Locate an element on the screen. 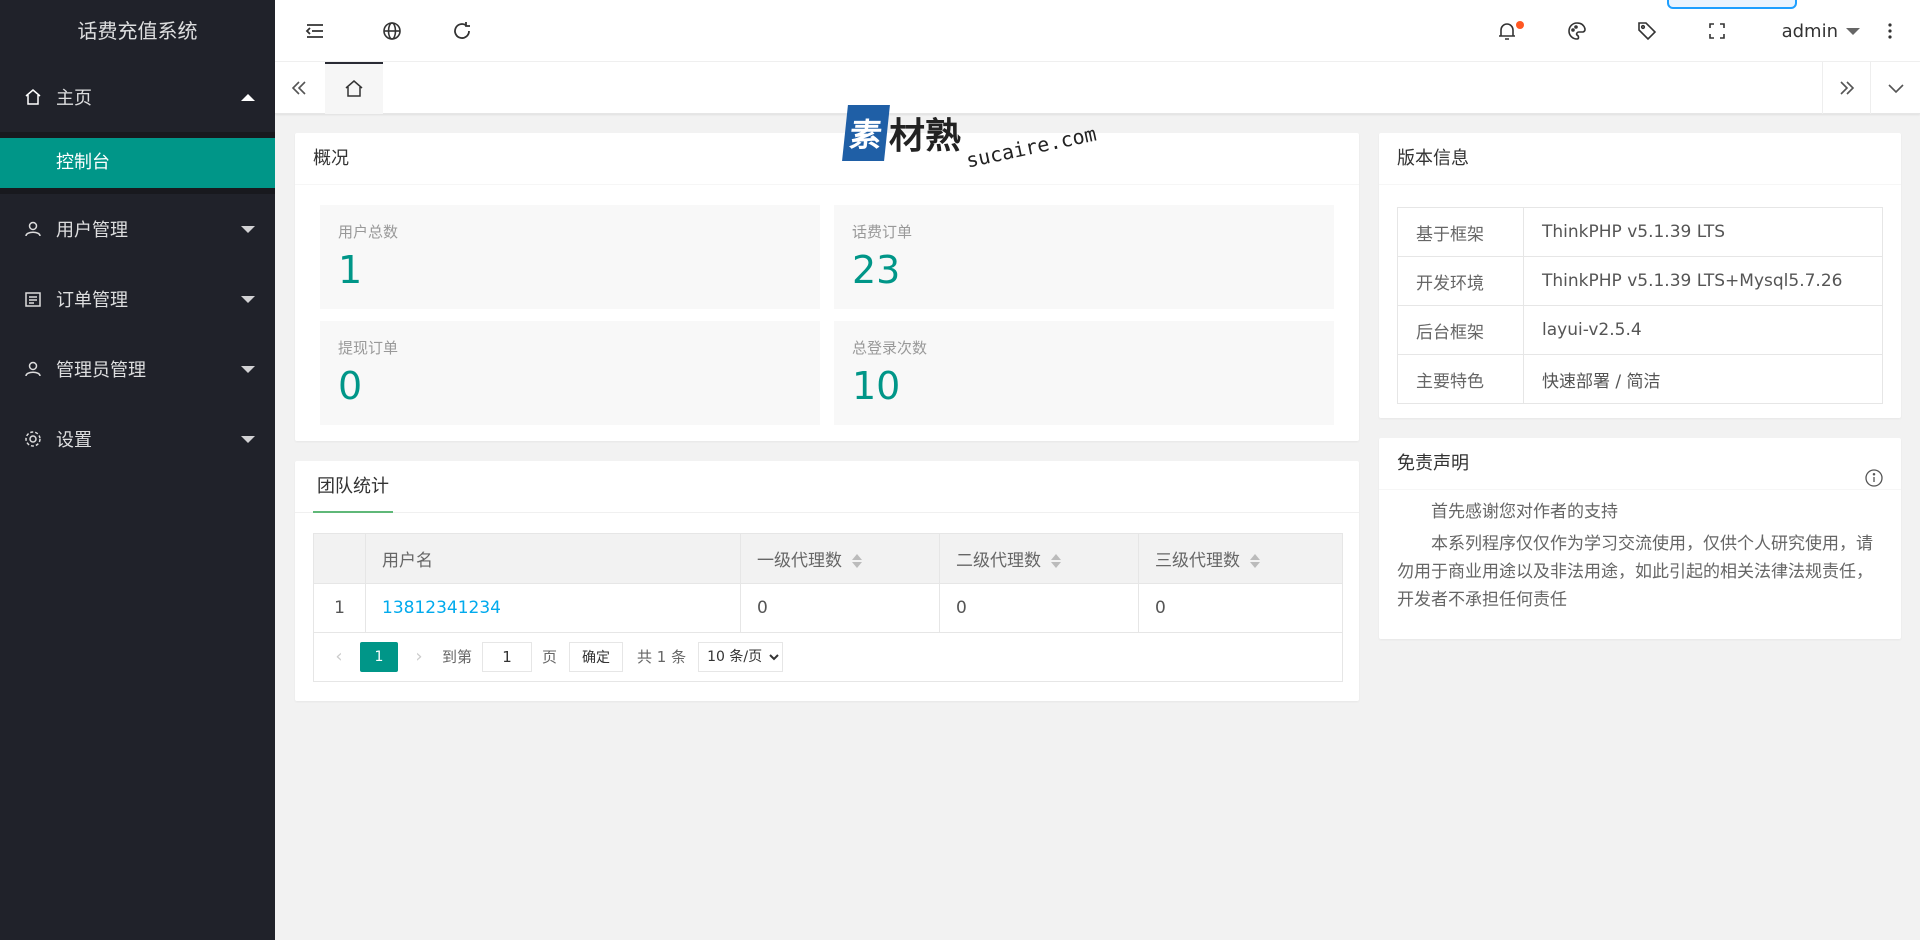  user-name: admin is located at coordinates (1809, 31).